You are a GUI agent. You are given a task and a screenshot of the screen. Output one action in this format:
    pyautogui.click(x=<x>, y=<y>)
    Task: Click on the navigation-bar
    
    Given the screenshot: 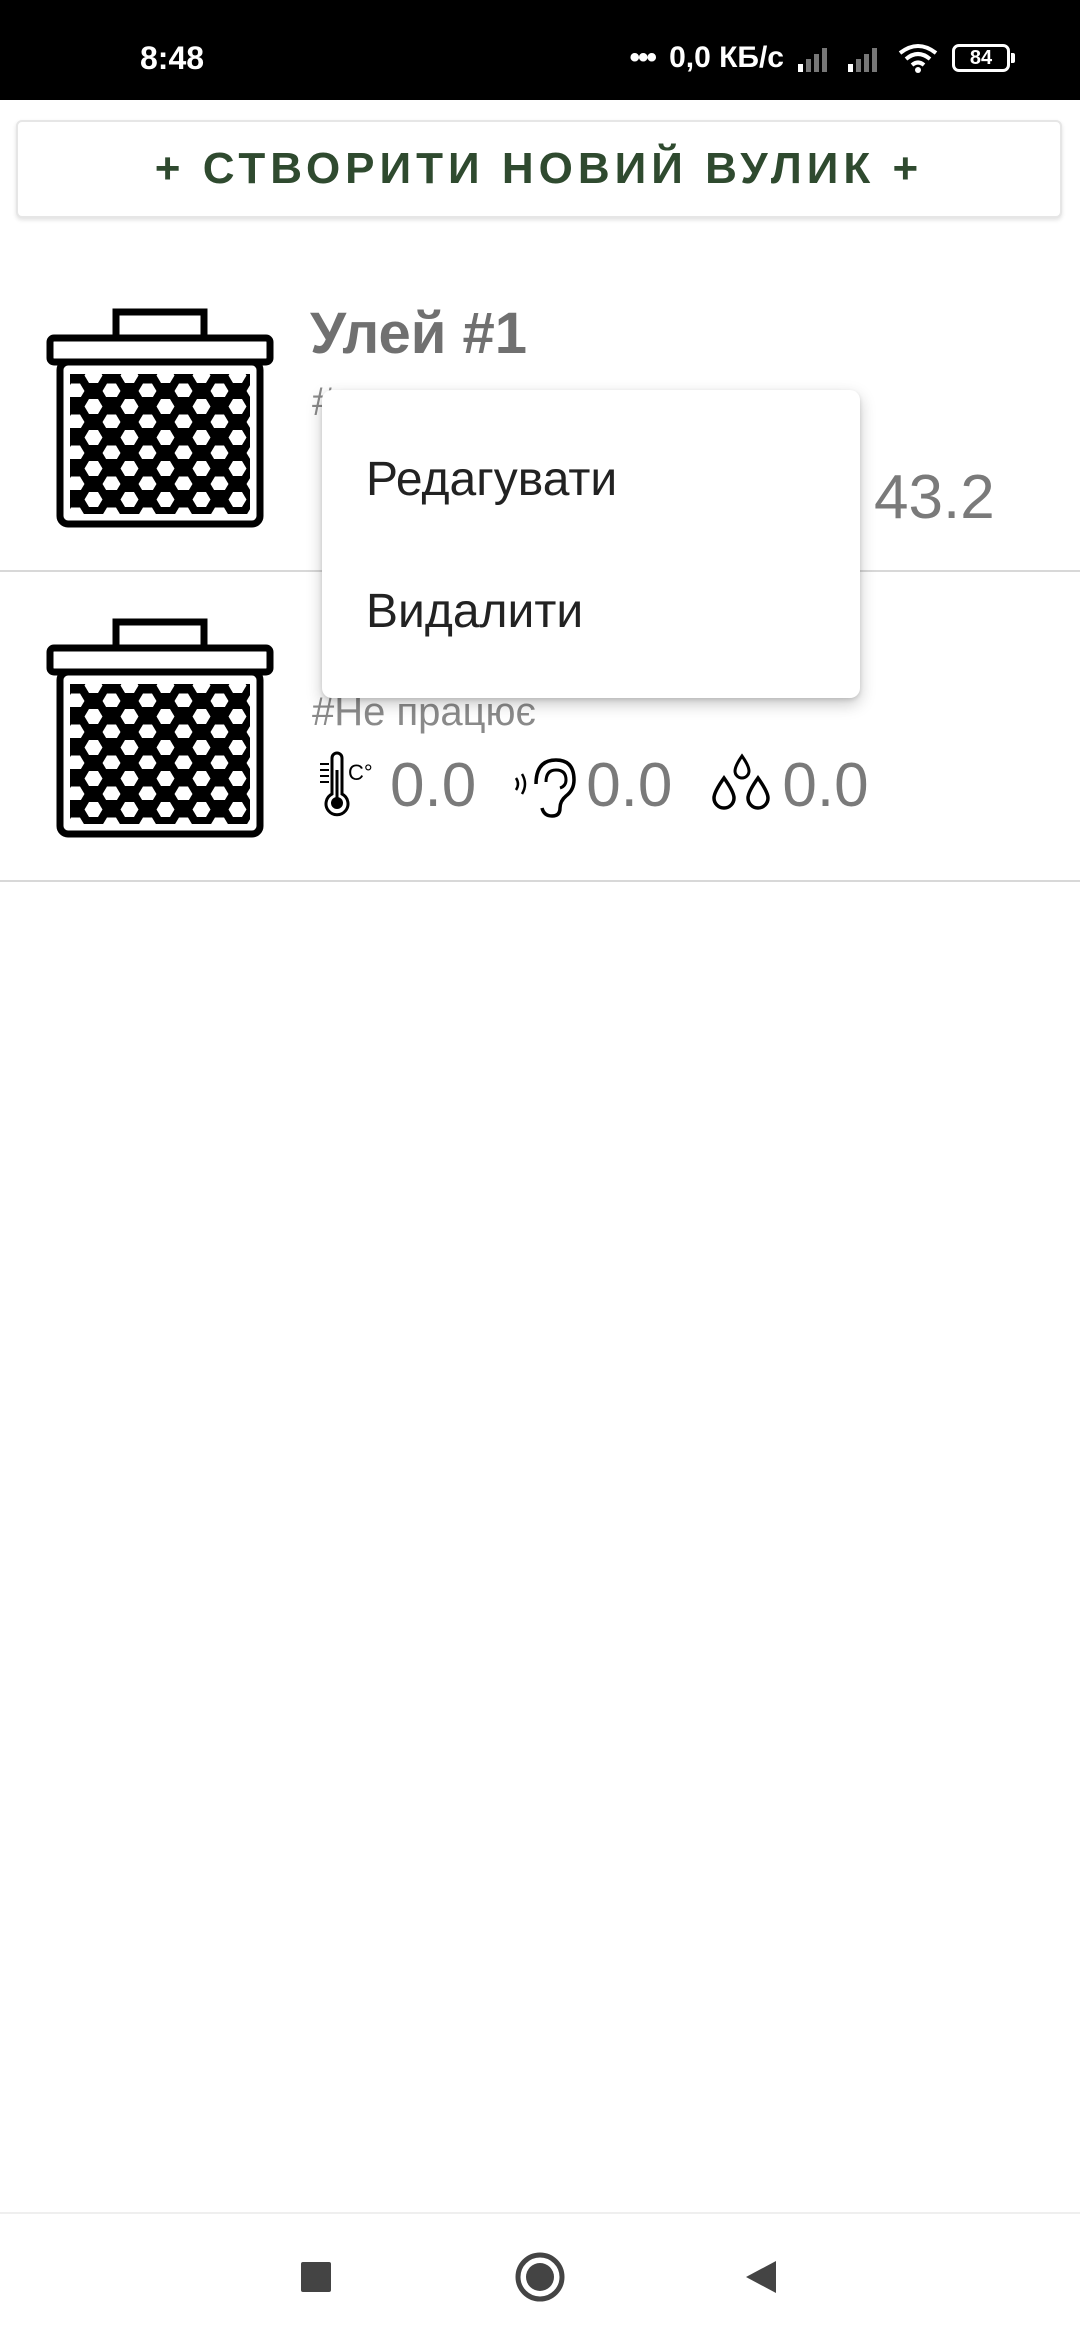 What is the action you would take?
    pyautogui.click(x=540, y=2277)
    